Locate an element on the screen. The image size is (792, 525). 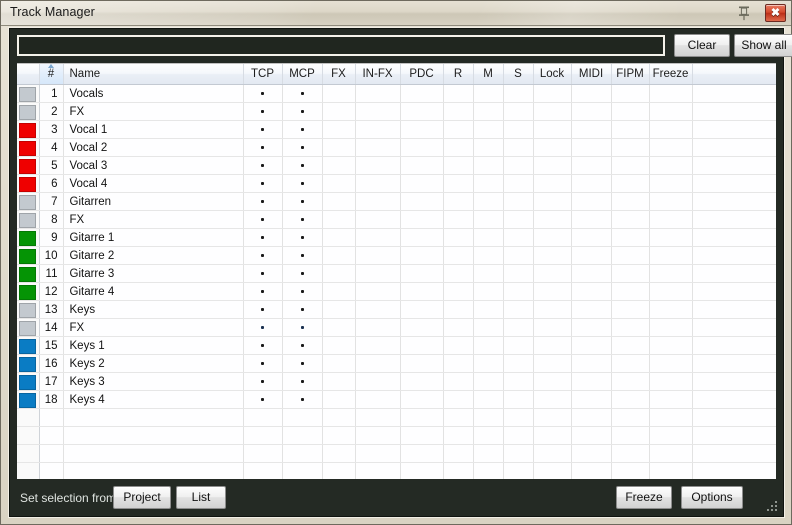
table-row: 1 Vocals is located at coordinates (396, 93).